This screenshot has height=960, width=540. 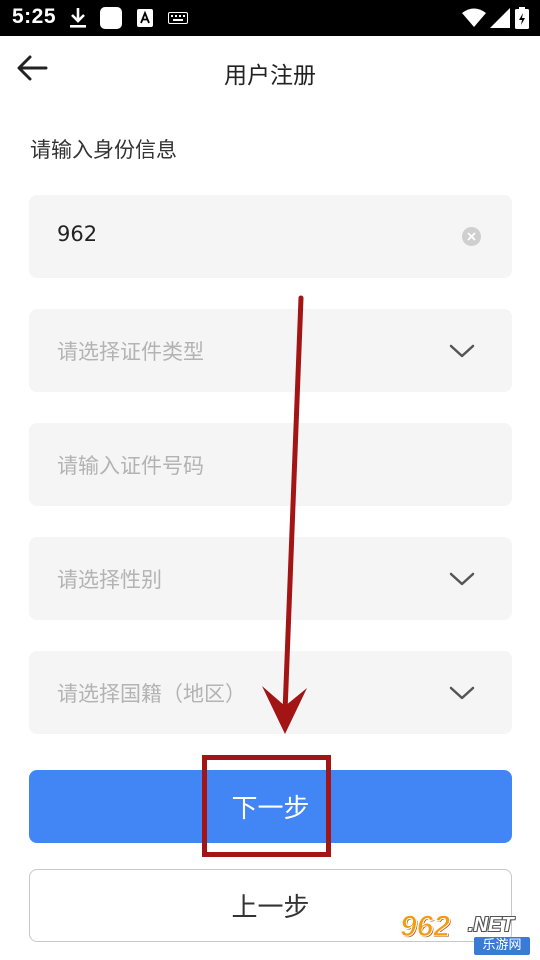 I want to click on name-field-value: 962, so click(x=77, y=234).